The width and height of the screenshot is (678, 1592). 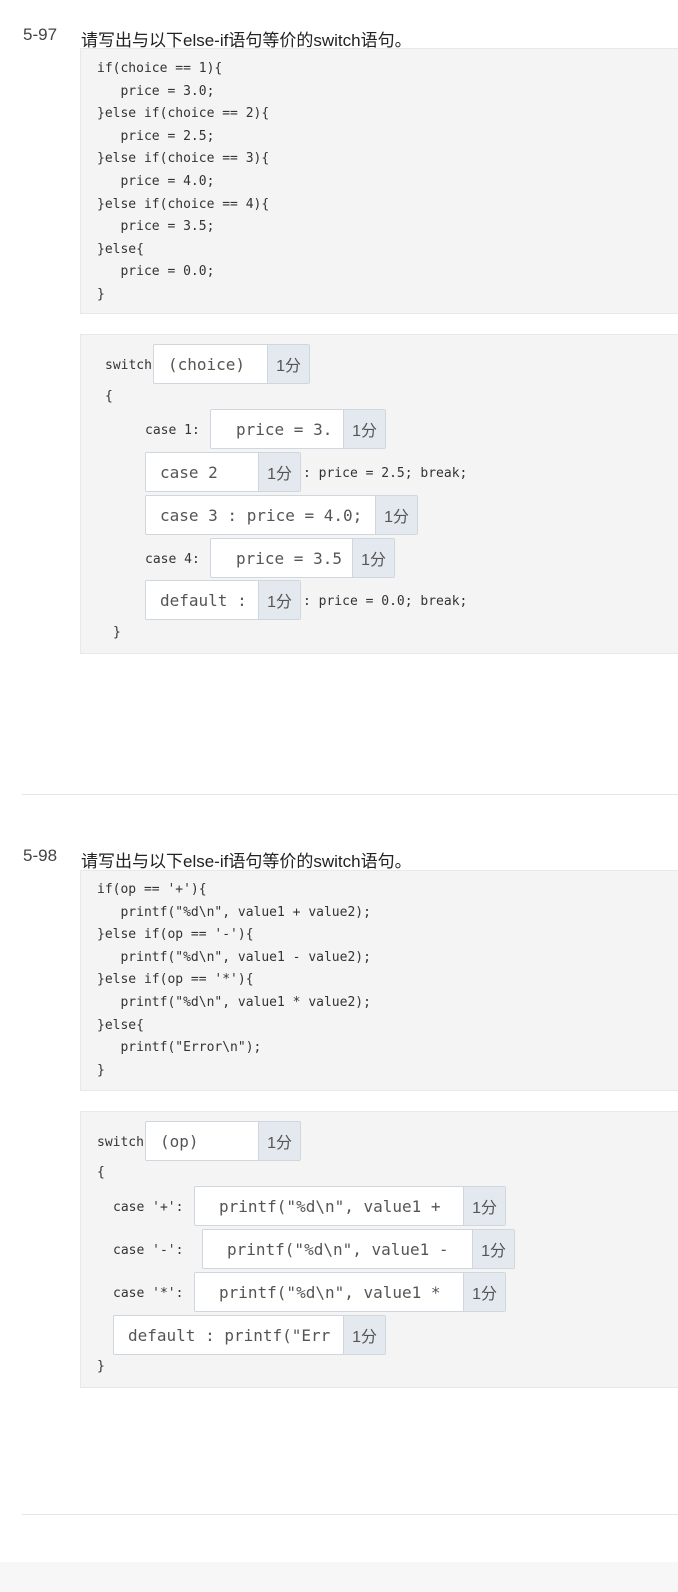 I want to click on answer-blank: (op) 1分, so click(x=223, y=1141).